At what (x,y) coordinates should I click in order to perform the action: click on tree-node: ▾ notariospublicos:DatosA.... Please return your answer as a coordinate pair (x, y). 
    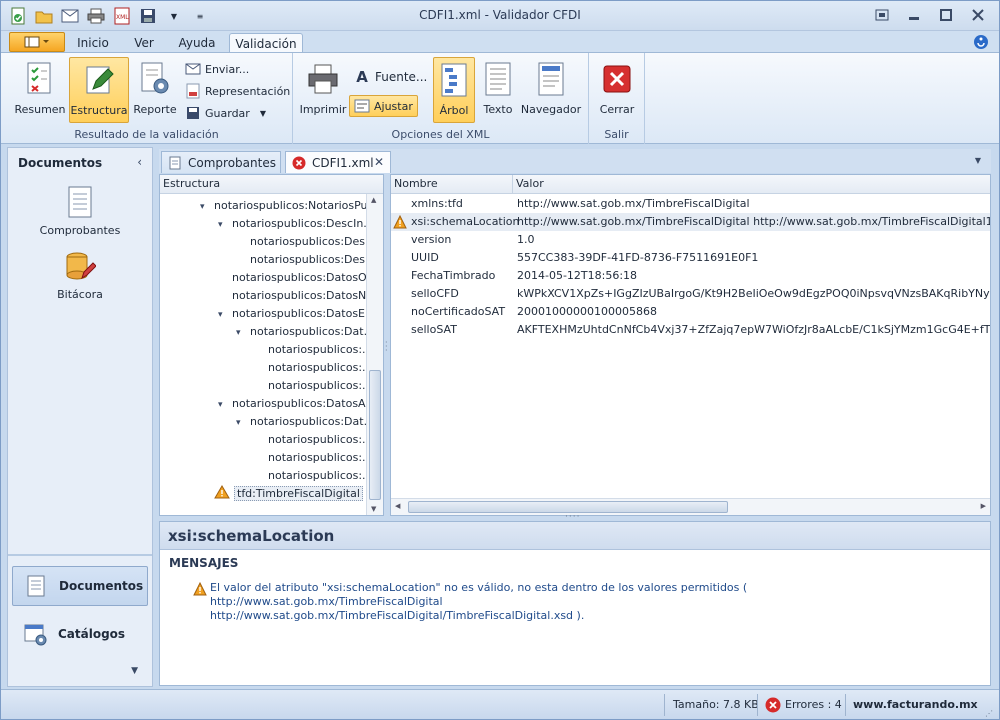
    Looking at the image, I should click on (297, 404).